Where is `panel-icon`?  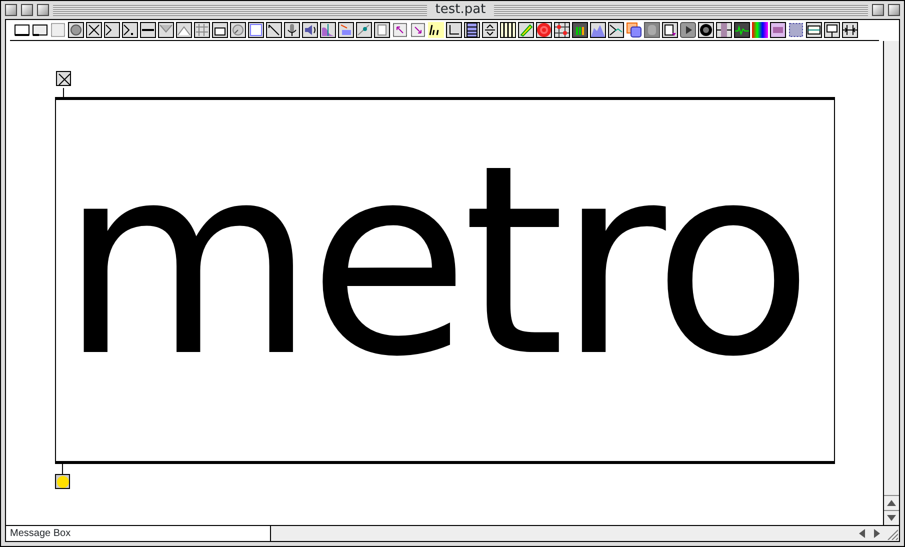
panel-icon is located at coordinates (220, 30).